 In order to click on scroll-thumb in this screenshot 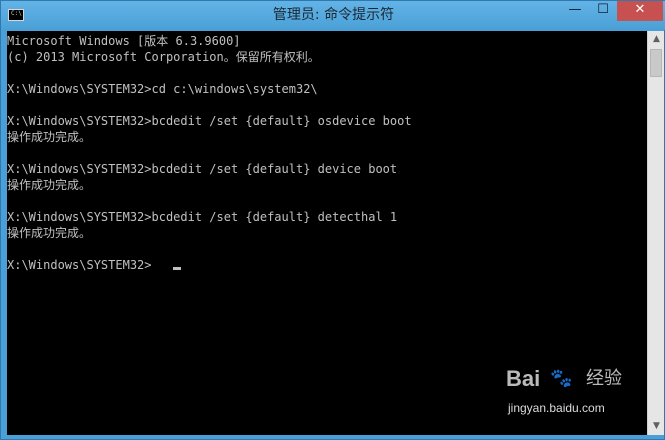, I will do `click(656, 63)`.